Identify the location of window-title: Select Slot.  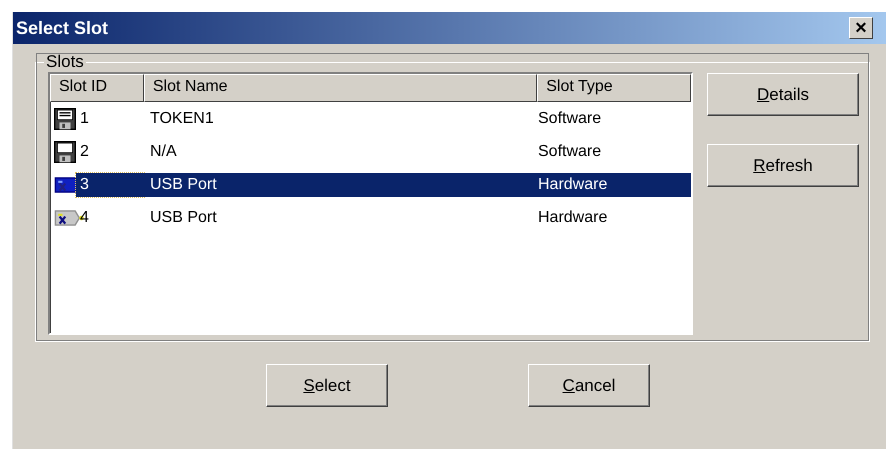
(62, 28).